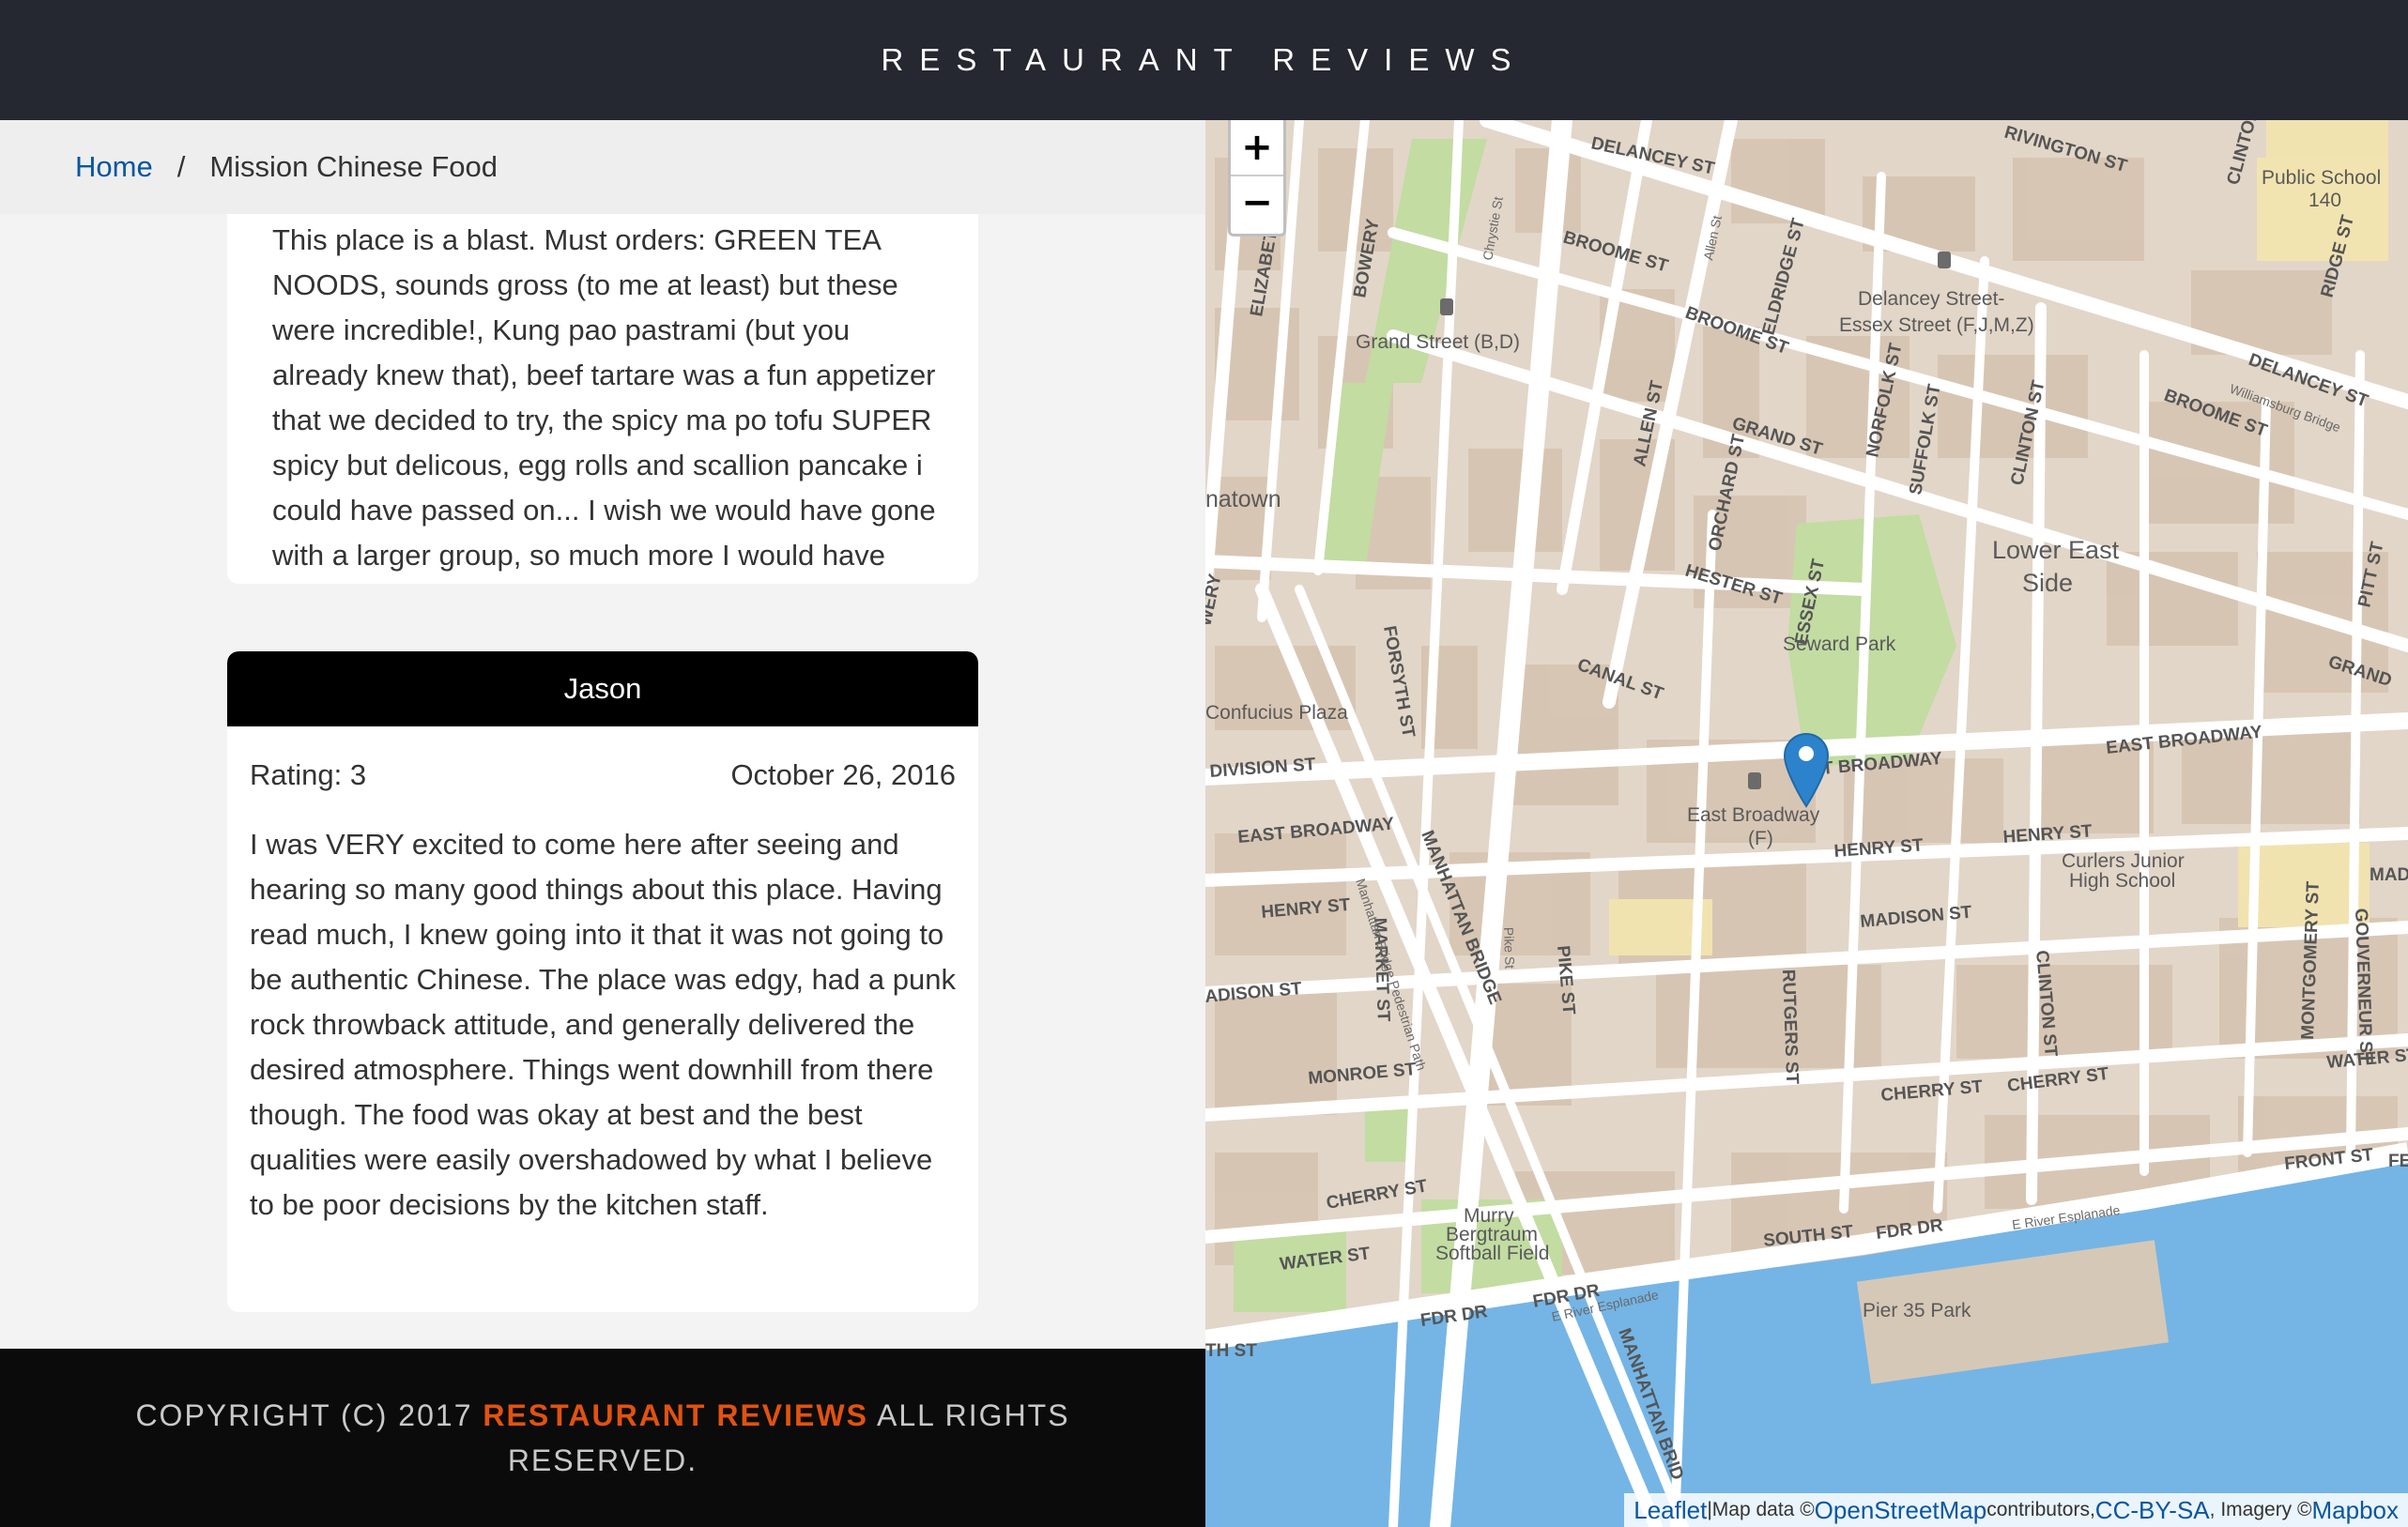 The height and width of the screenshot is (1527, 2408). Describe the element at coordinates (602, 765) in the screenshot. I see `review-meta: Rating: 3 October 26, 2016` at that location.